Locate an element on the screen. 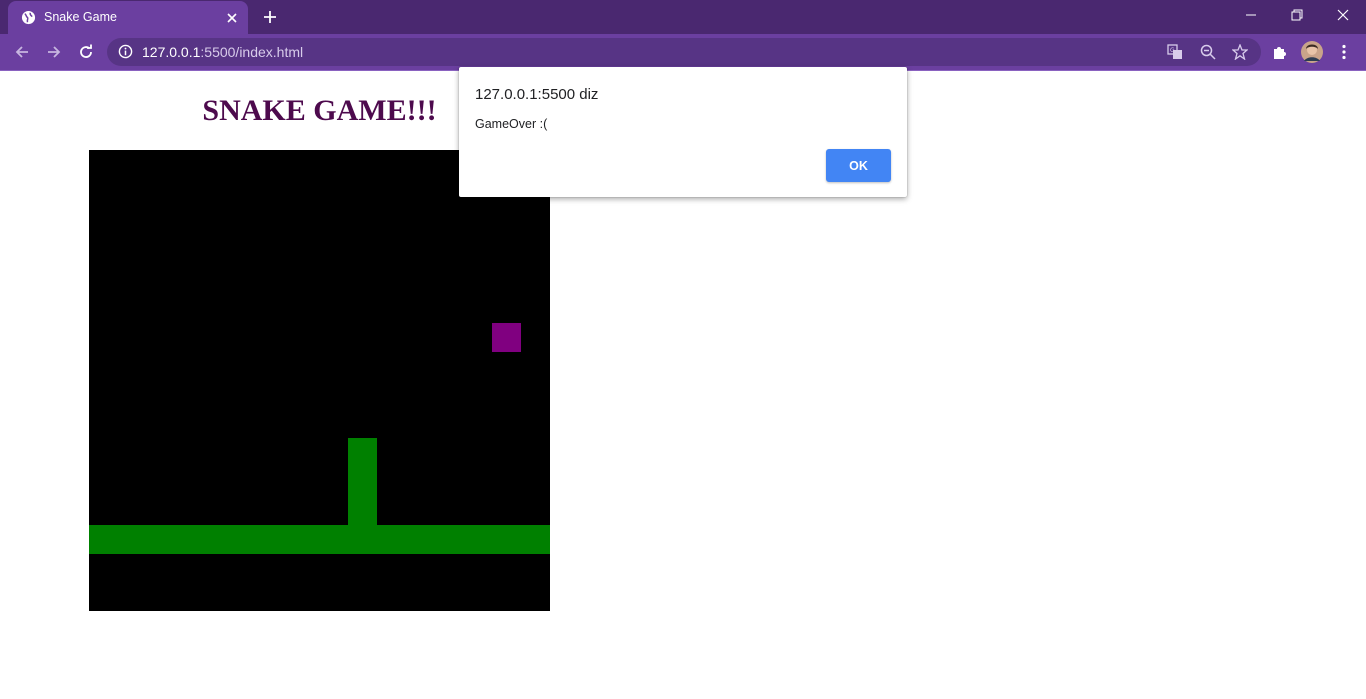 Image resolution: width=1366 pixels, height=699 pixels. food-block is located at coordinates (506, 337).